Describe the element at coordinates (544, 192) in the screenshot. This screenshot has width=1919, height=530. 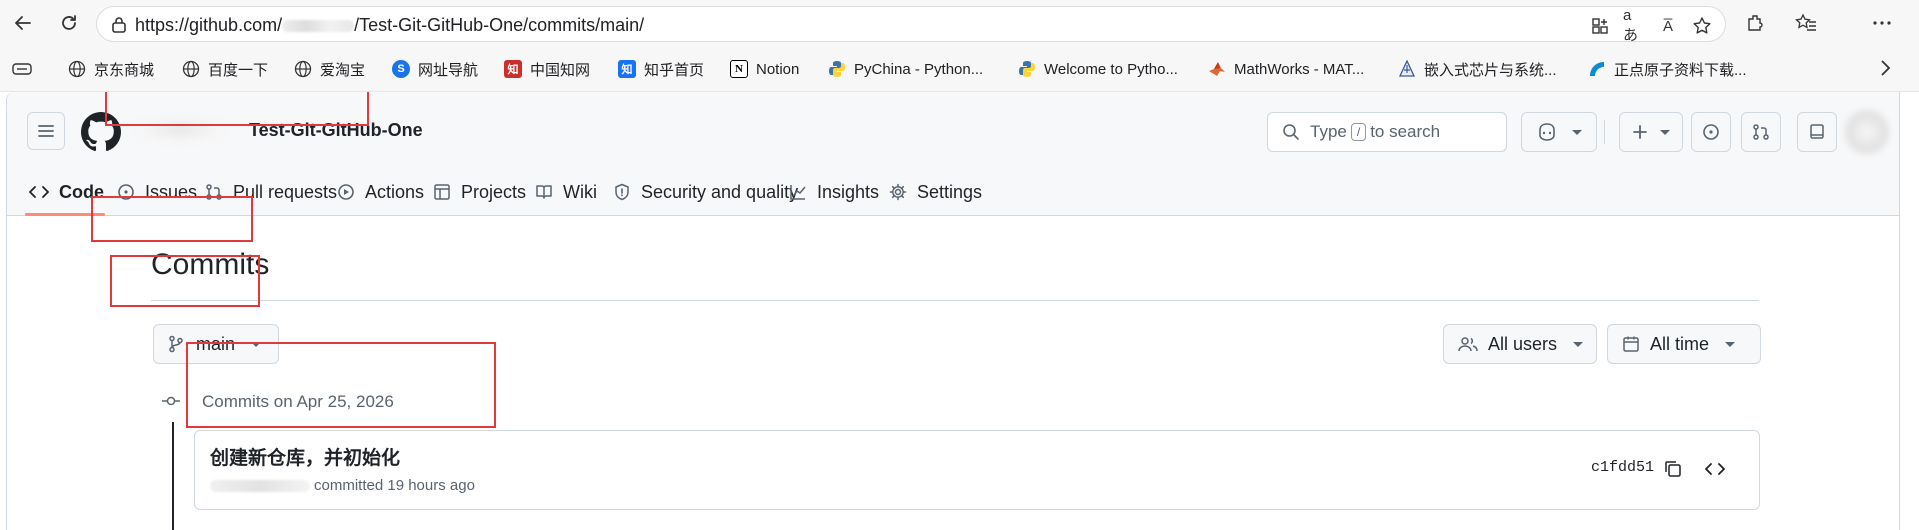
I see `book-icon` at that location.